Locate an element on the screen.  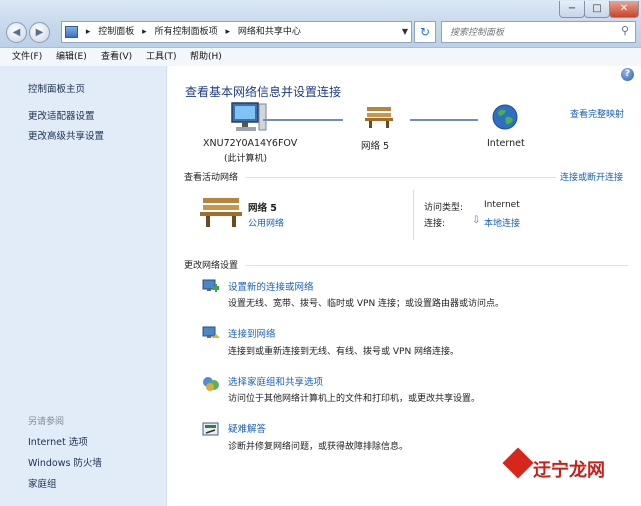
watermark-text: 迂宁龙网 is located at coordinates (569, 470).